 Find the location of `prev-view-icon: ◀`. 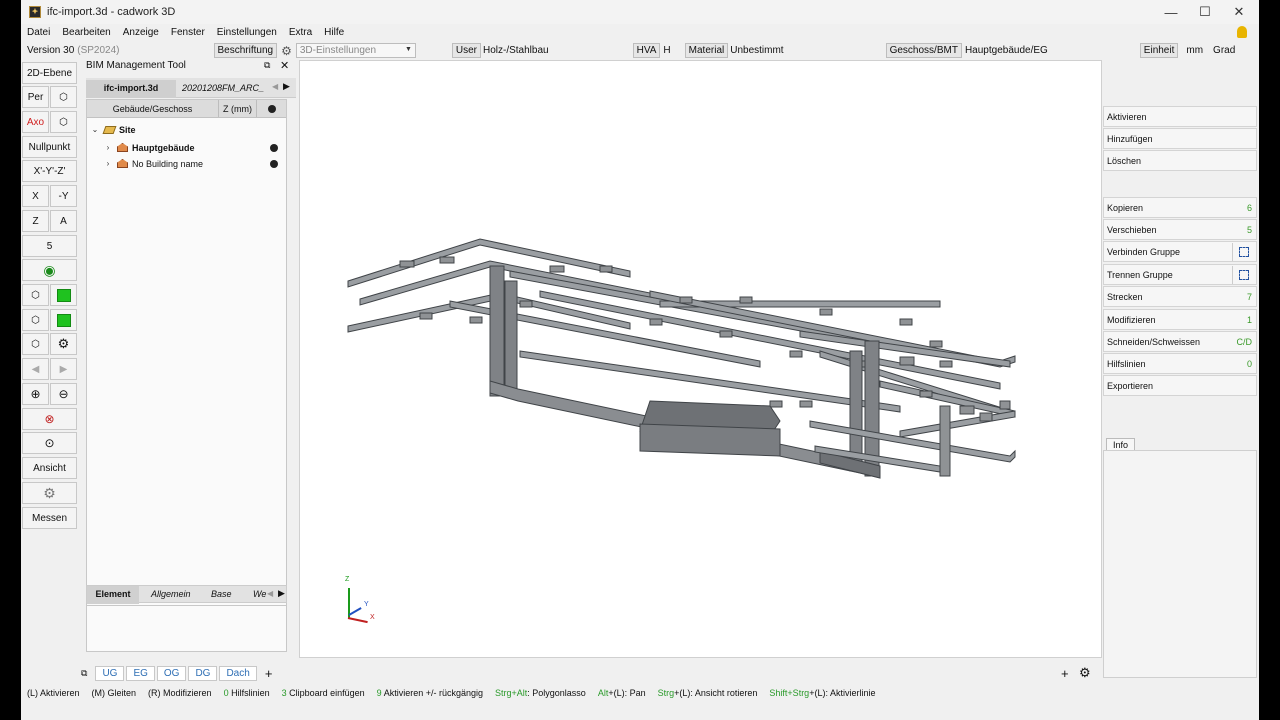

prev-view-icon: ◀ is located at coordinates (35, 369).